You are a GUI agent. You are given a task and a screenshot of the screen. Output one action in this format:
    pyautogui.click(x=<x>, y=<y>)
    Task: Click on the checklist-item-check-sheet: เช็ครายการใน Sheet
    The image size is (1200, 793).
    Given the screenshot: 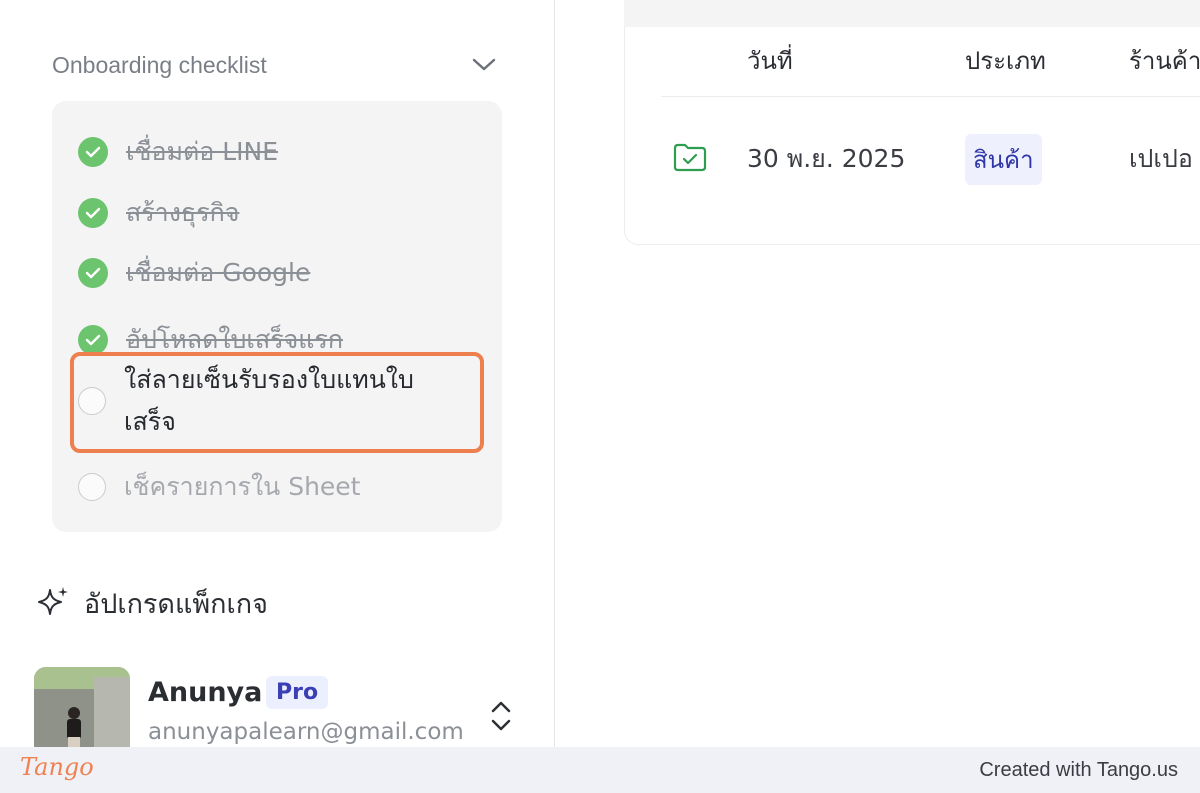 What is the action you would take?
    pyautogui.click(x=219, y=487)
    